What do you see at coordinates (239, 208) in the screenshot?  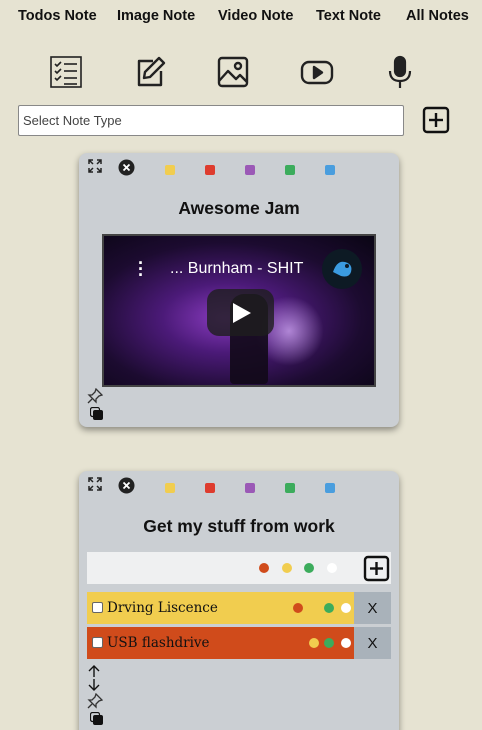 I see `note-title: Awesome Jam` at bounding box center [239, 208].